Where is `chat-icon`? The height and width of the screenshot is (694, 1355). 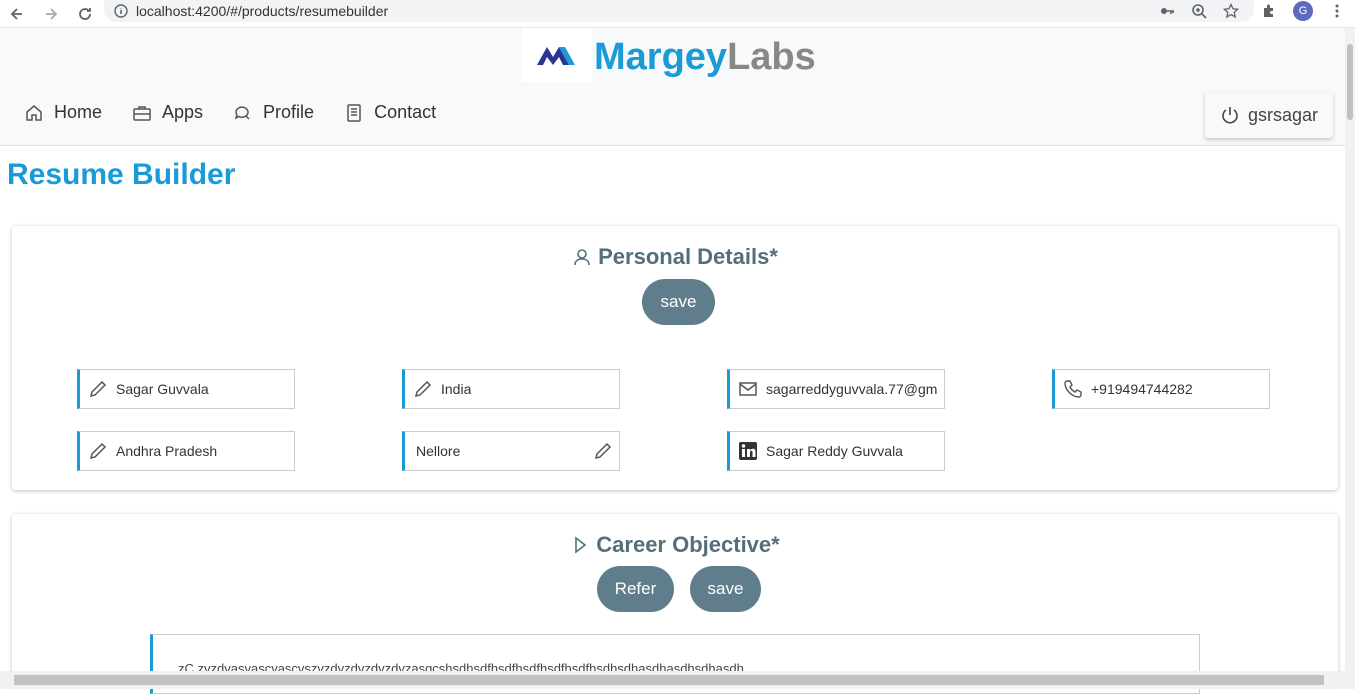
chat-icon is located at coordinates (242, 112).